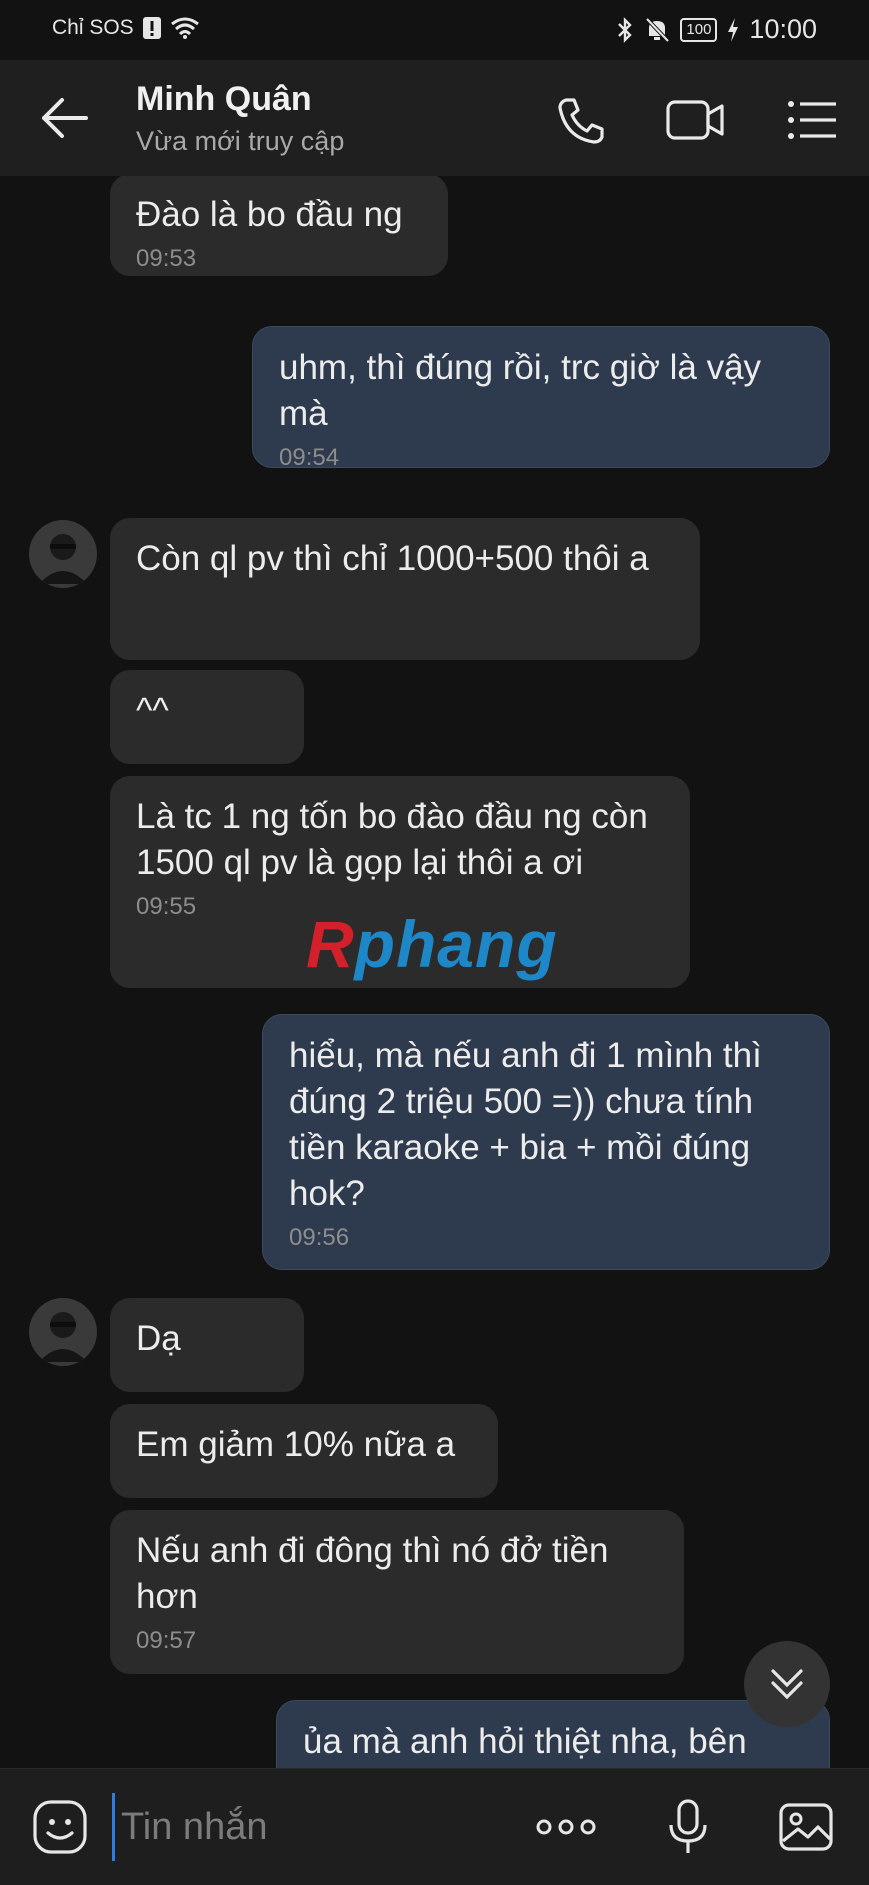 The width and height of the screenshot is (869, 1885). I want to click on chat-header: Minh Quân Vừa mới truy cập, so click(434, 118).